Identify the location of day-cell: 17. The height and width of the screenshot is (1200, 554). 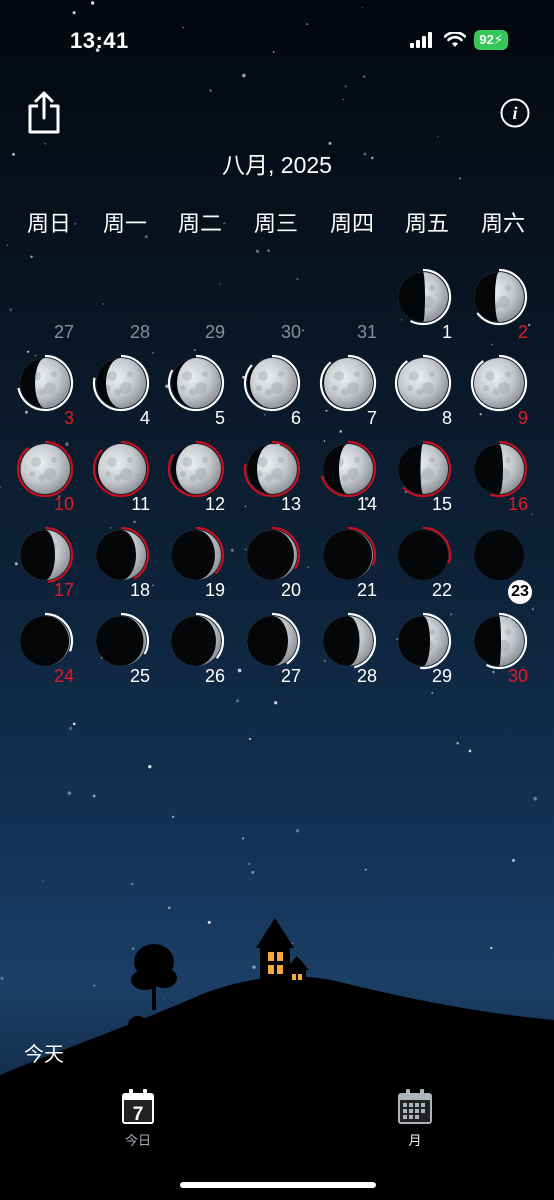
(39, 564).